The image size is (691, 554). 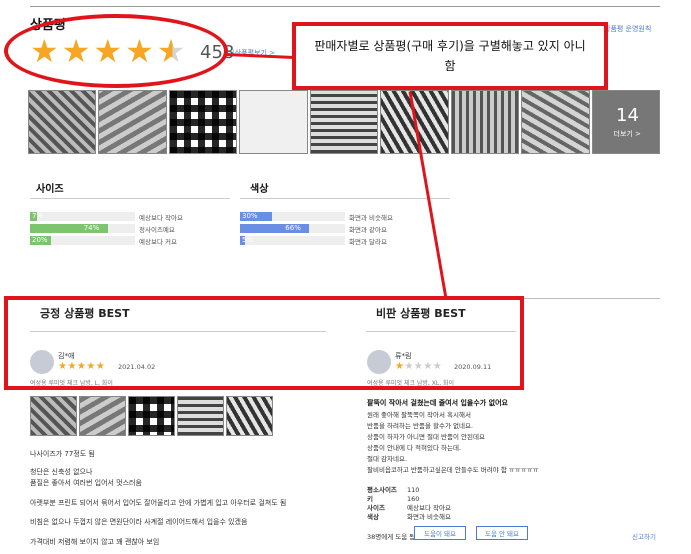 What do you see at coordinates (387, 459) in the screenshot?
I see `negative-review-line: 절대 감자네요.` at bounding box center [387, 459].